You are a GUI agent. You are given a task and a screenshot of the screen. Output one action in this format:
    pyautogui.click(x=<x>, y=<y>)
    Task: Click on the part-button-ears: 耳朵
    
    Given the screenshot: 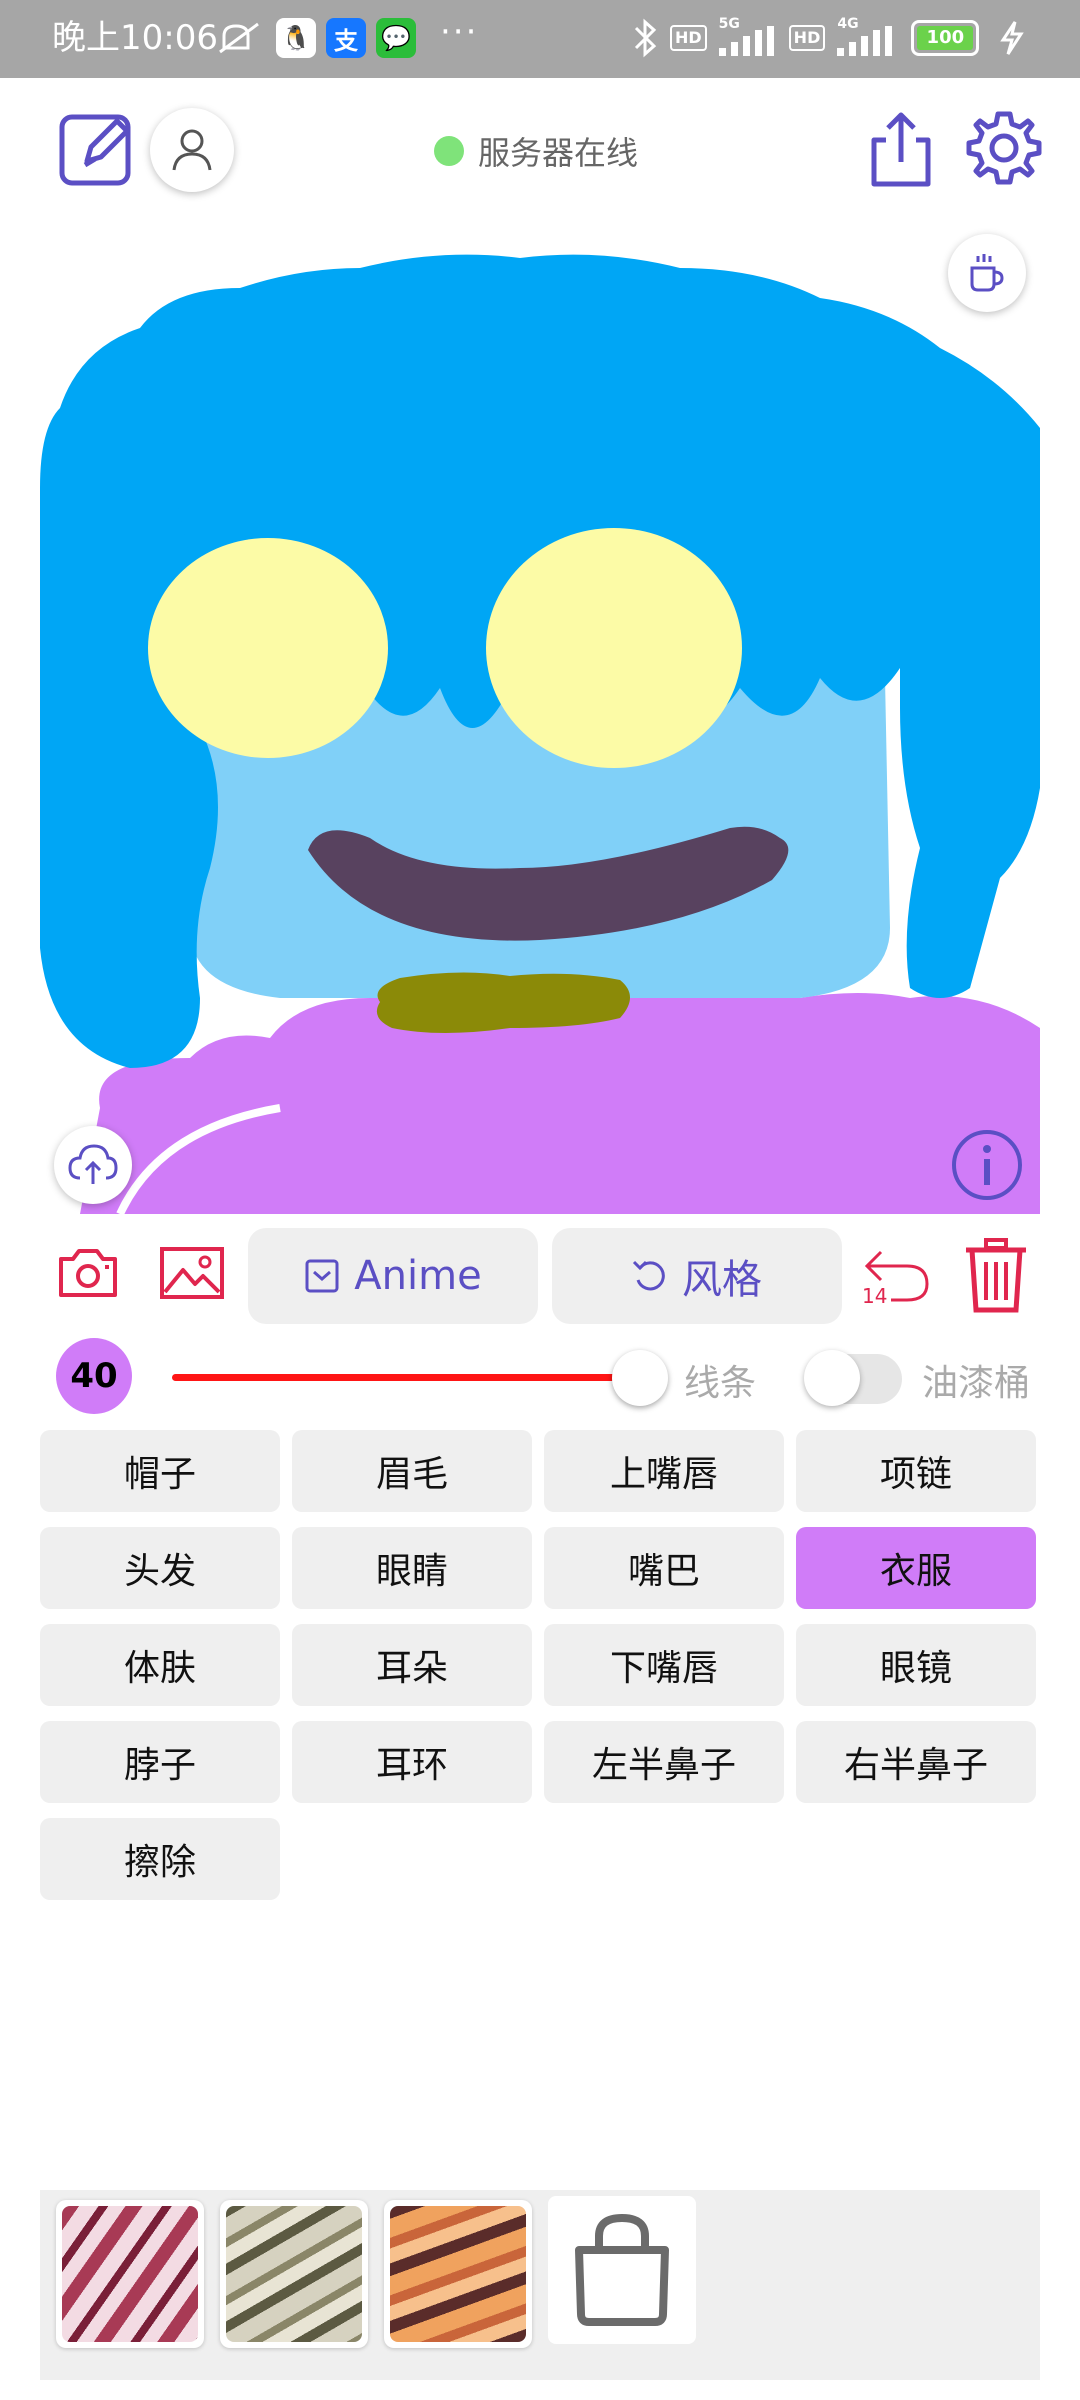 What is the action you would take?
    pyautogui.click(x=412, y=1665)
    